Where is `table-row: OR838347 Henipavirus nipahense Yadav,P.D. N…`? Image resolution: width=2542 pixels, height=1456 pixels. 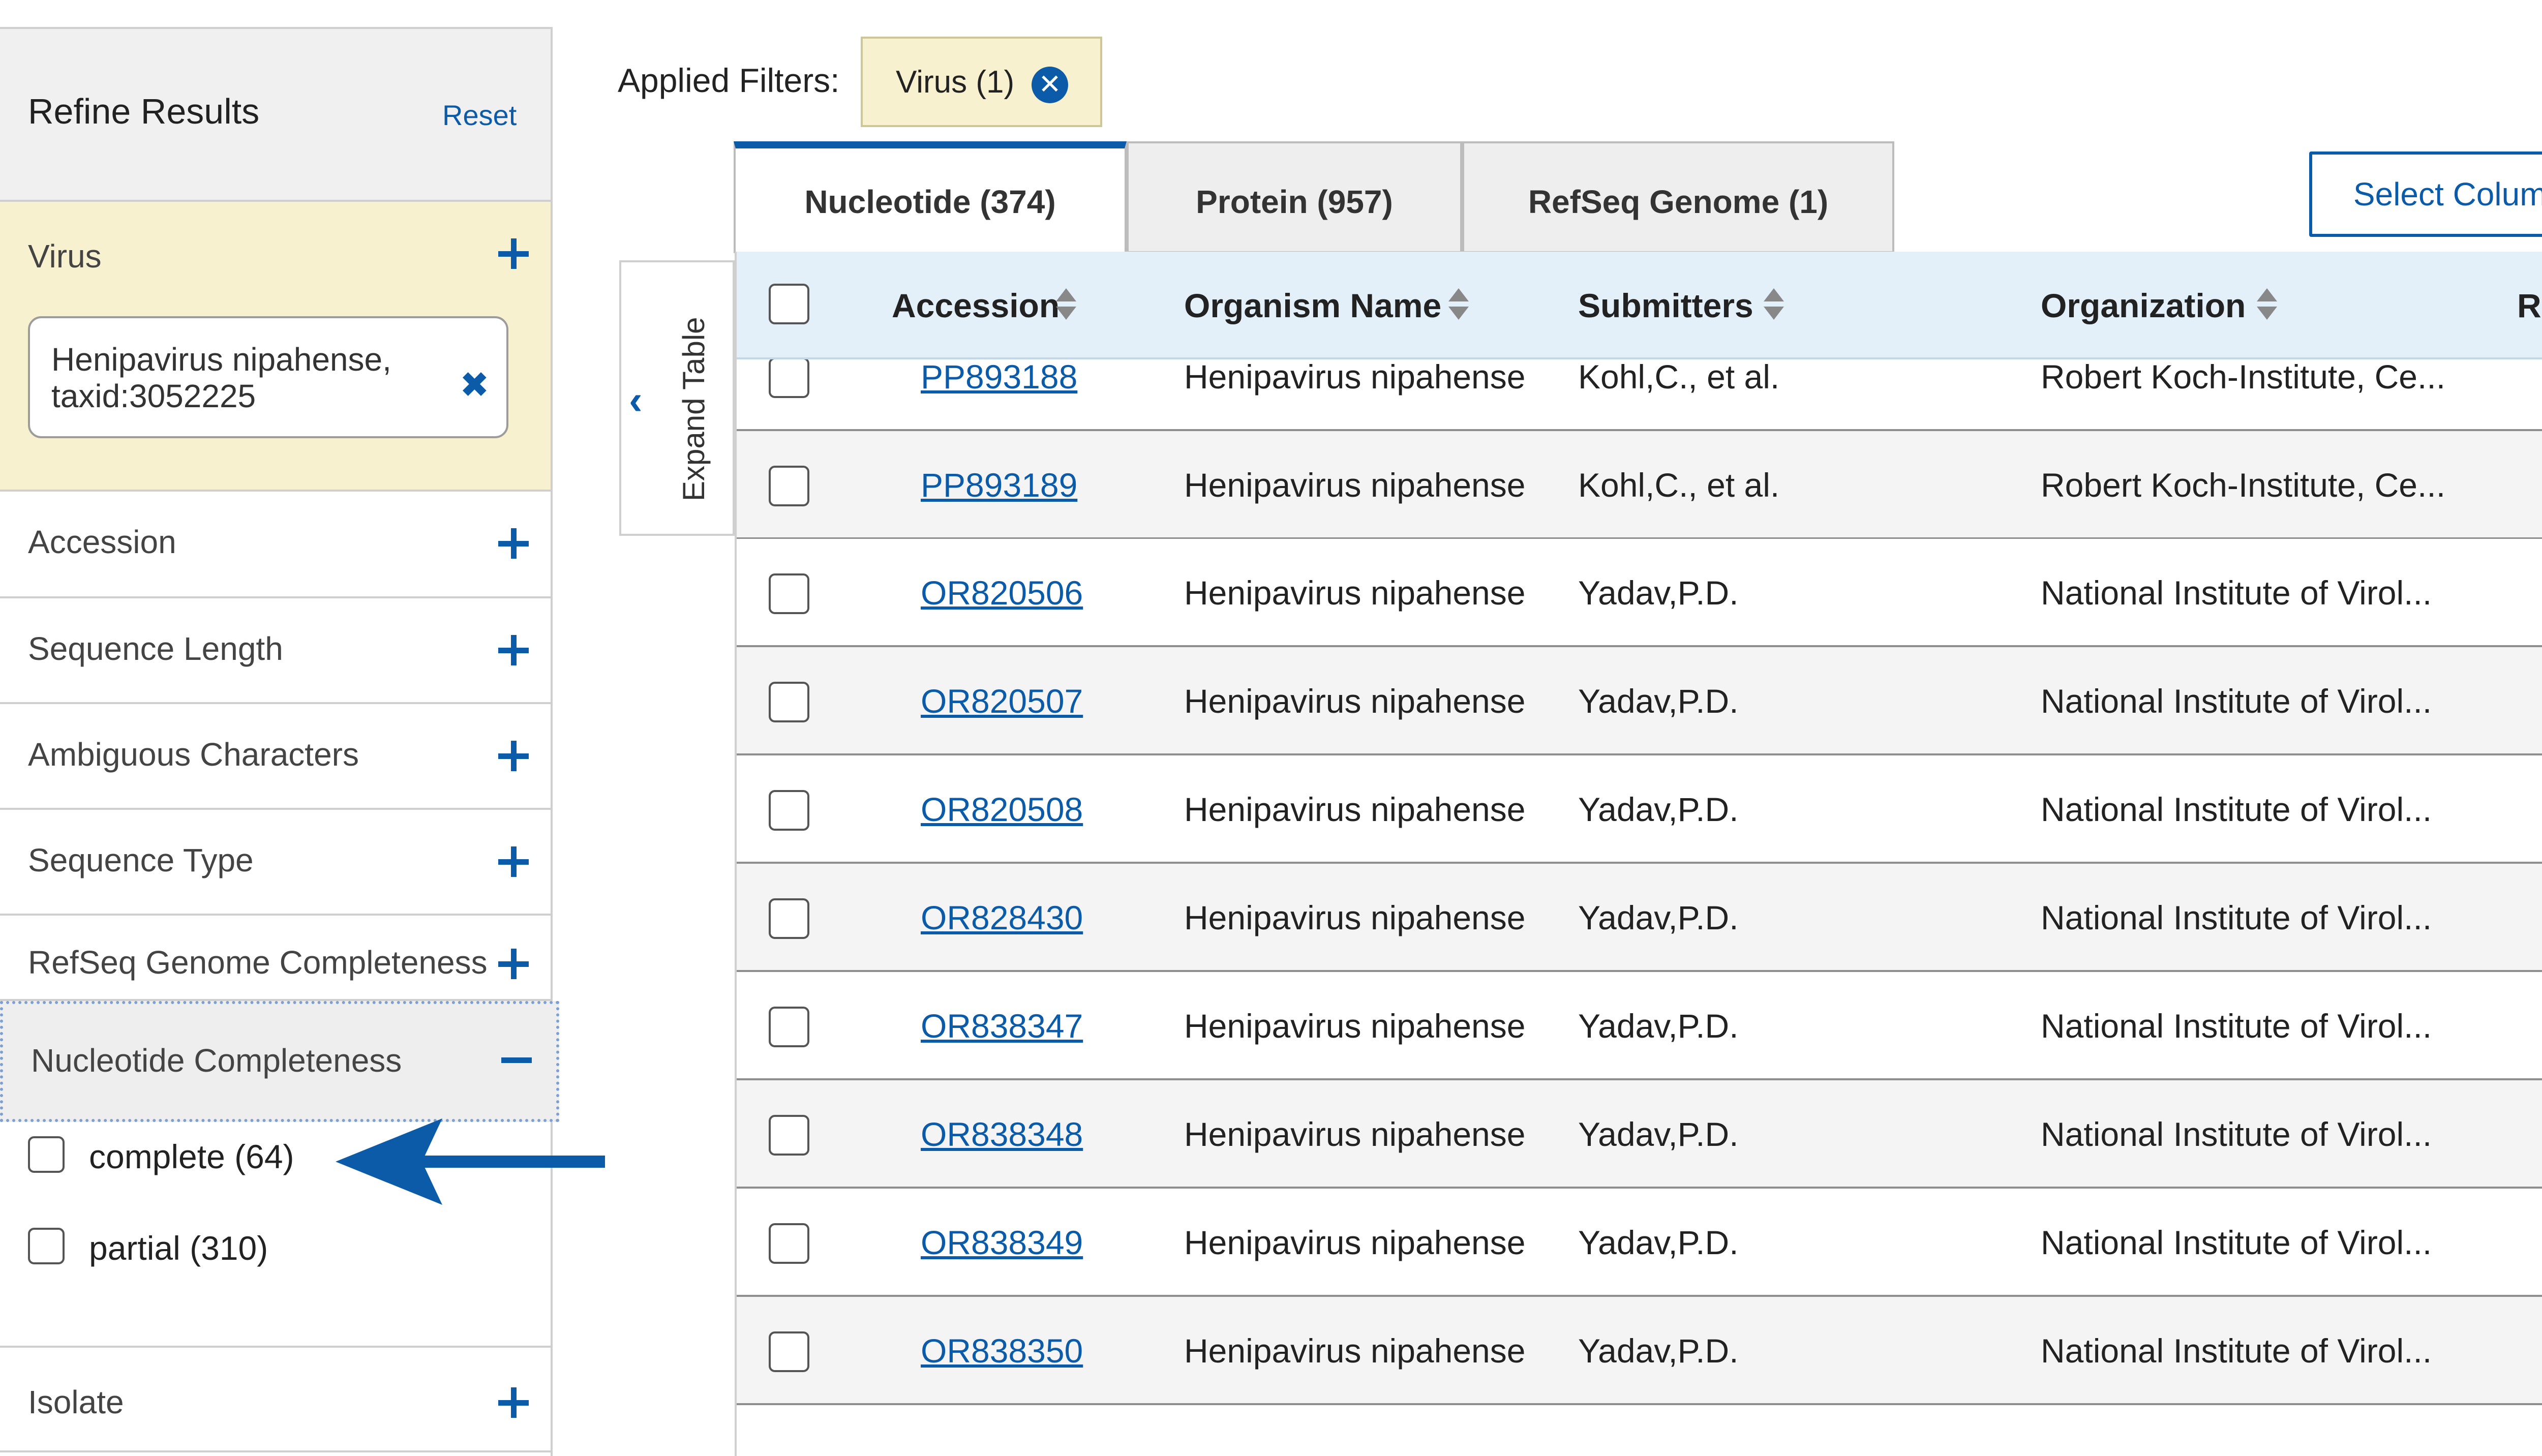 table-row: OR838347 Henipavirus nipahense Yadav,P.D. N… is located at coordinates (1639, 1026).